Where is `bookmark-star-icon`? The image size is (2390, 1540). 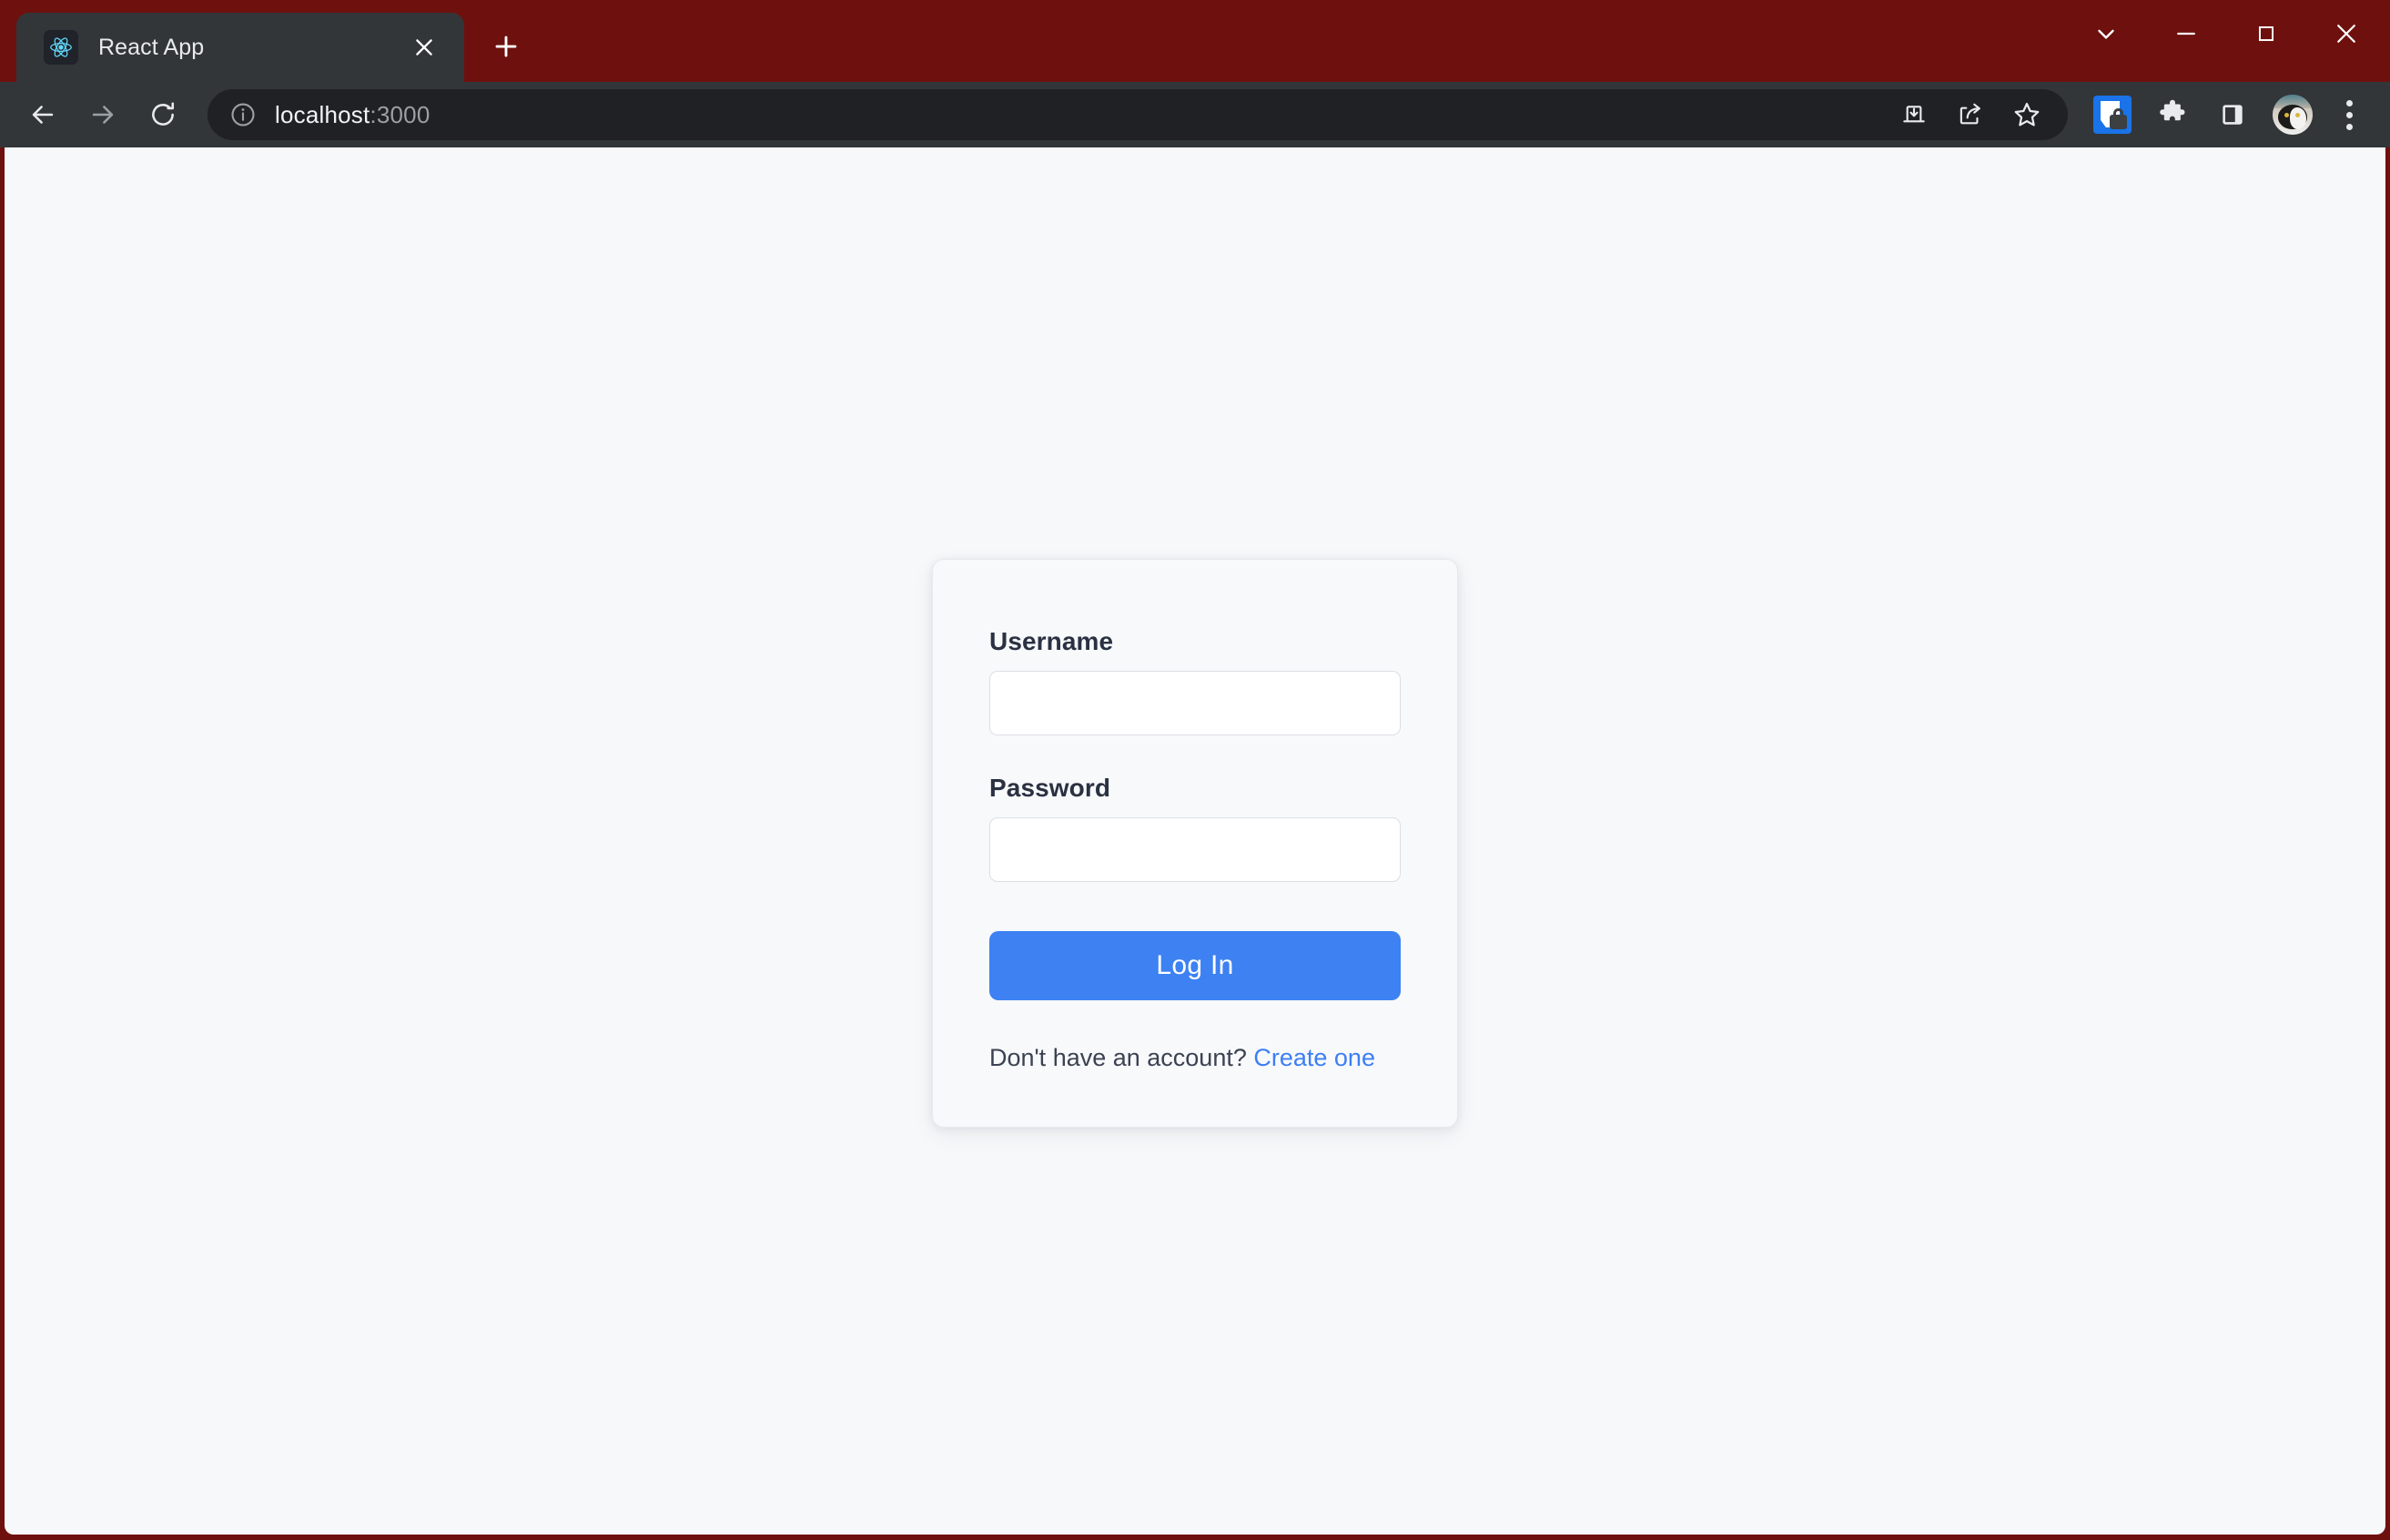 bookmark-star-icon is located at coordinates (2027, 114).